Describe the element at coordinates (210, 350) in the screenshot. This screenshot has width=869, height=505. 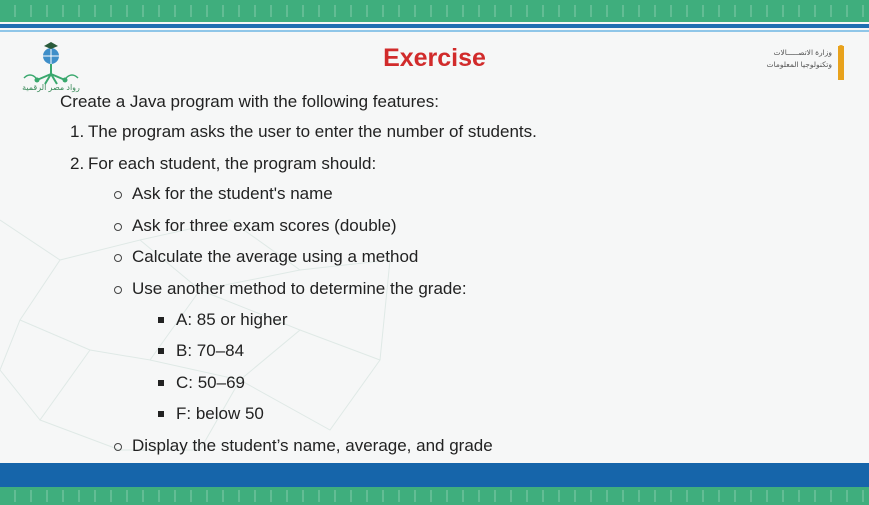
I see `grade-text: B: 70–84` at that location.